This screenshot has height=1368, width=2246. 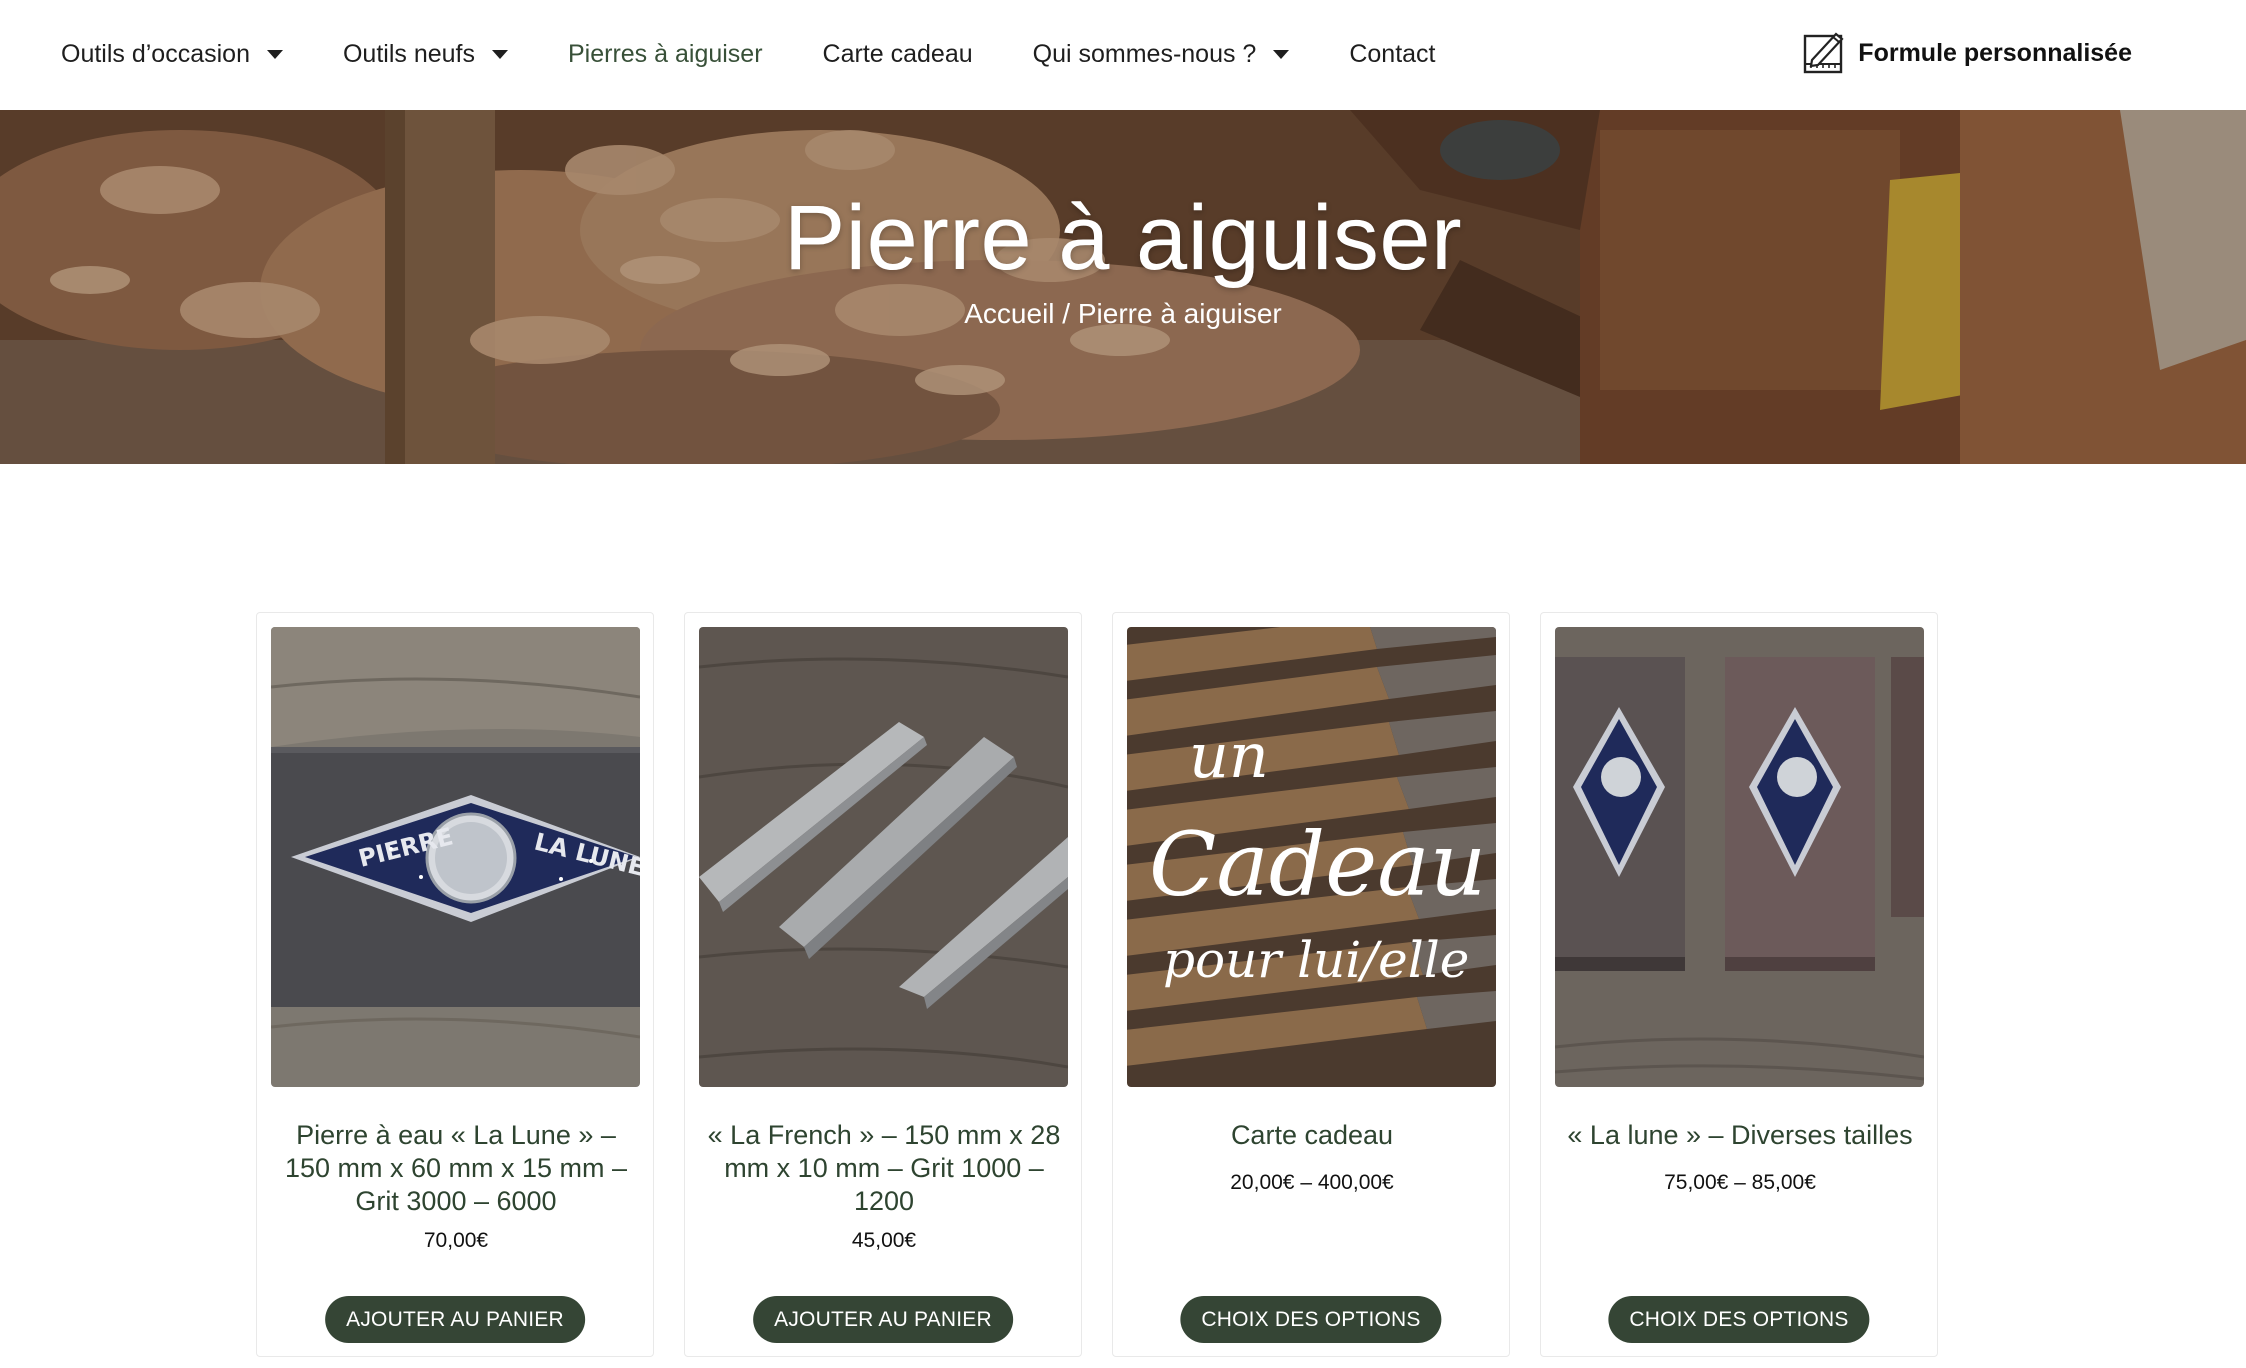 I want to click on nav-item-label: Qui sommes-nous ?, so click(x=1144, y=53).